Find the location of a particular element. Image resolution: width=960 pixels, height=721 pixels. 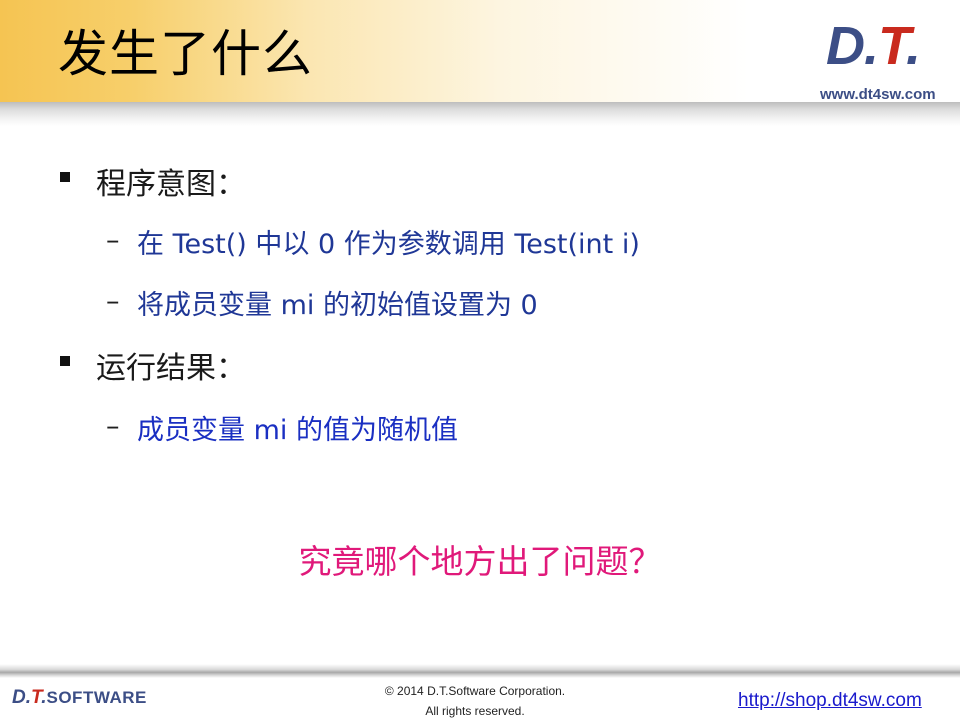

bullet-program-intent: 程序意图： is located at coordinates (171, 184).